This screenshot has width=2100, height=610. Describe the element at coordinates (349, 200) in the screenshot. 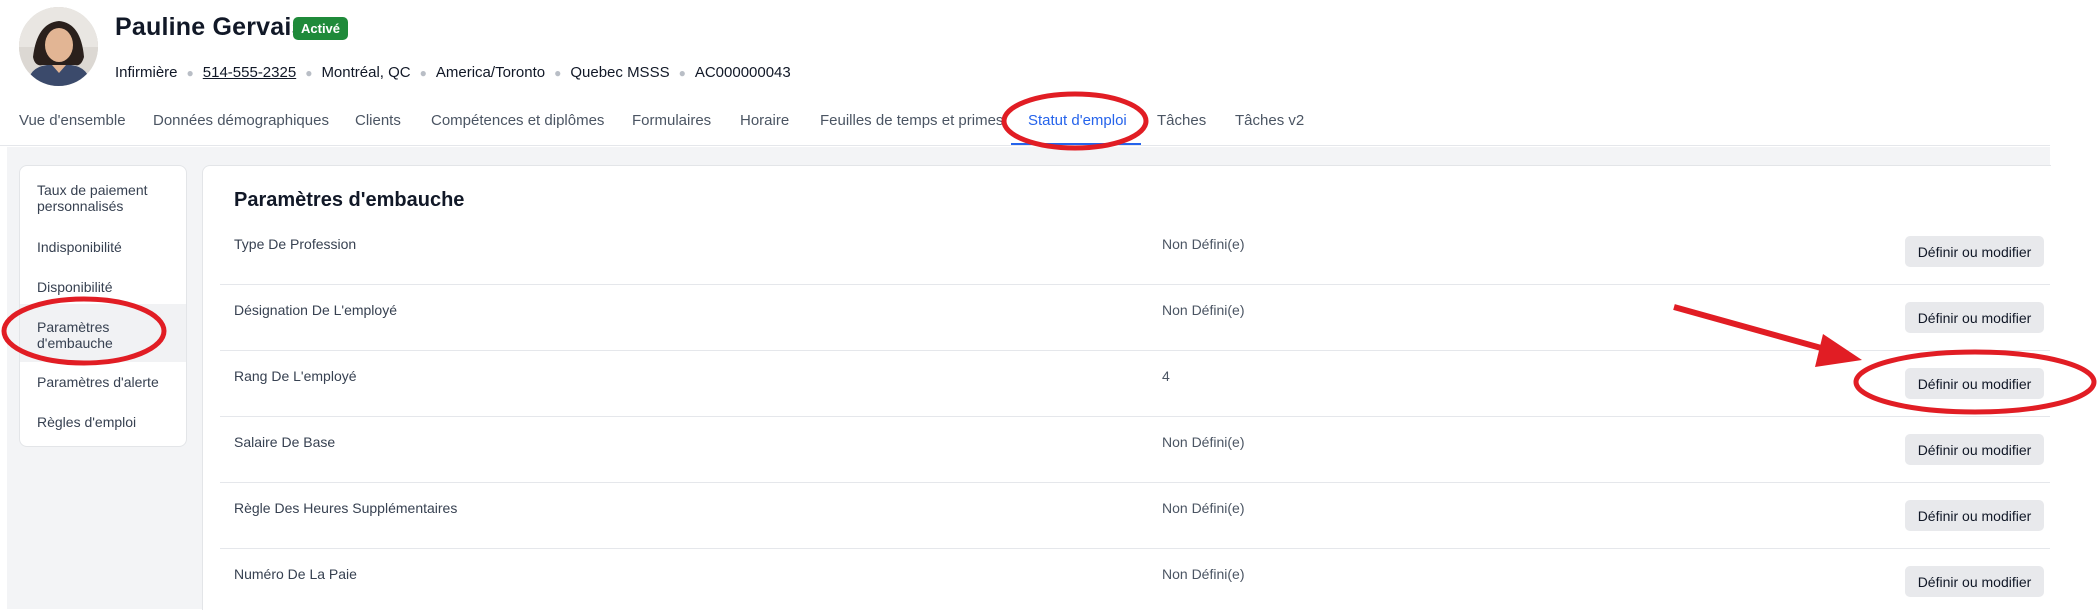

I see `section-title: Paramètres d'embauche` at that location.